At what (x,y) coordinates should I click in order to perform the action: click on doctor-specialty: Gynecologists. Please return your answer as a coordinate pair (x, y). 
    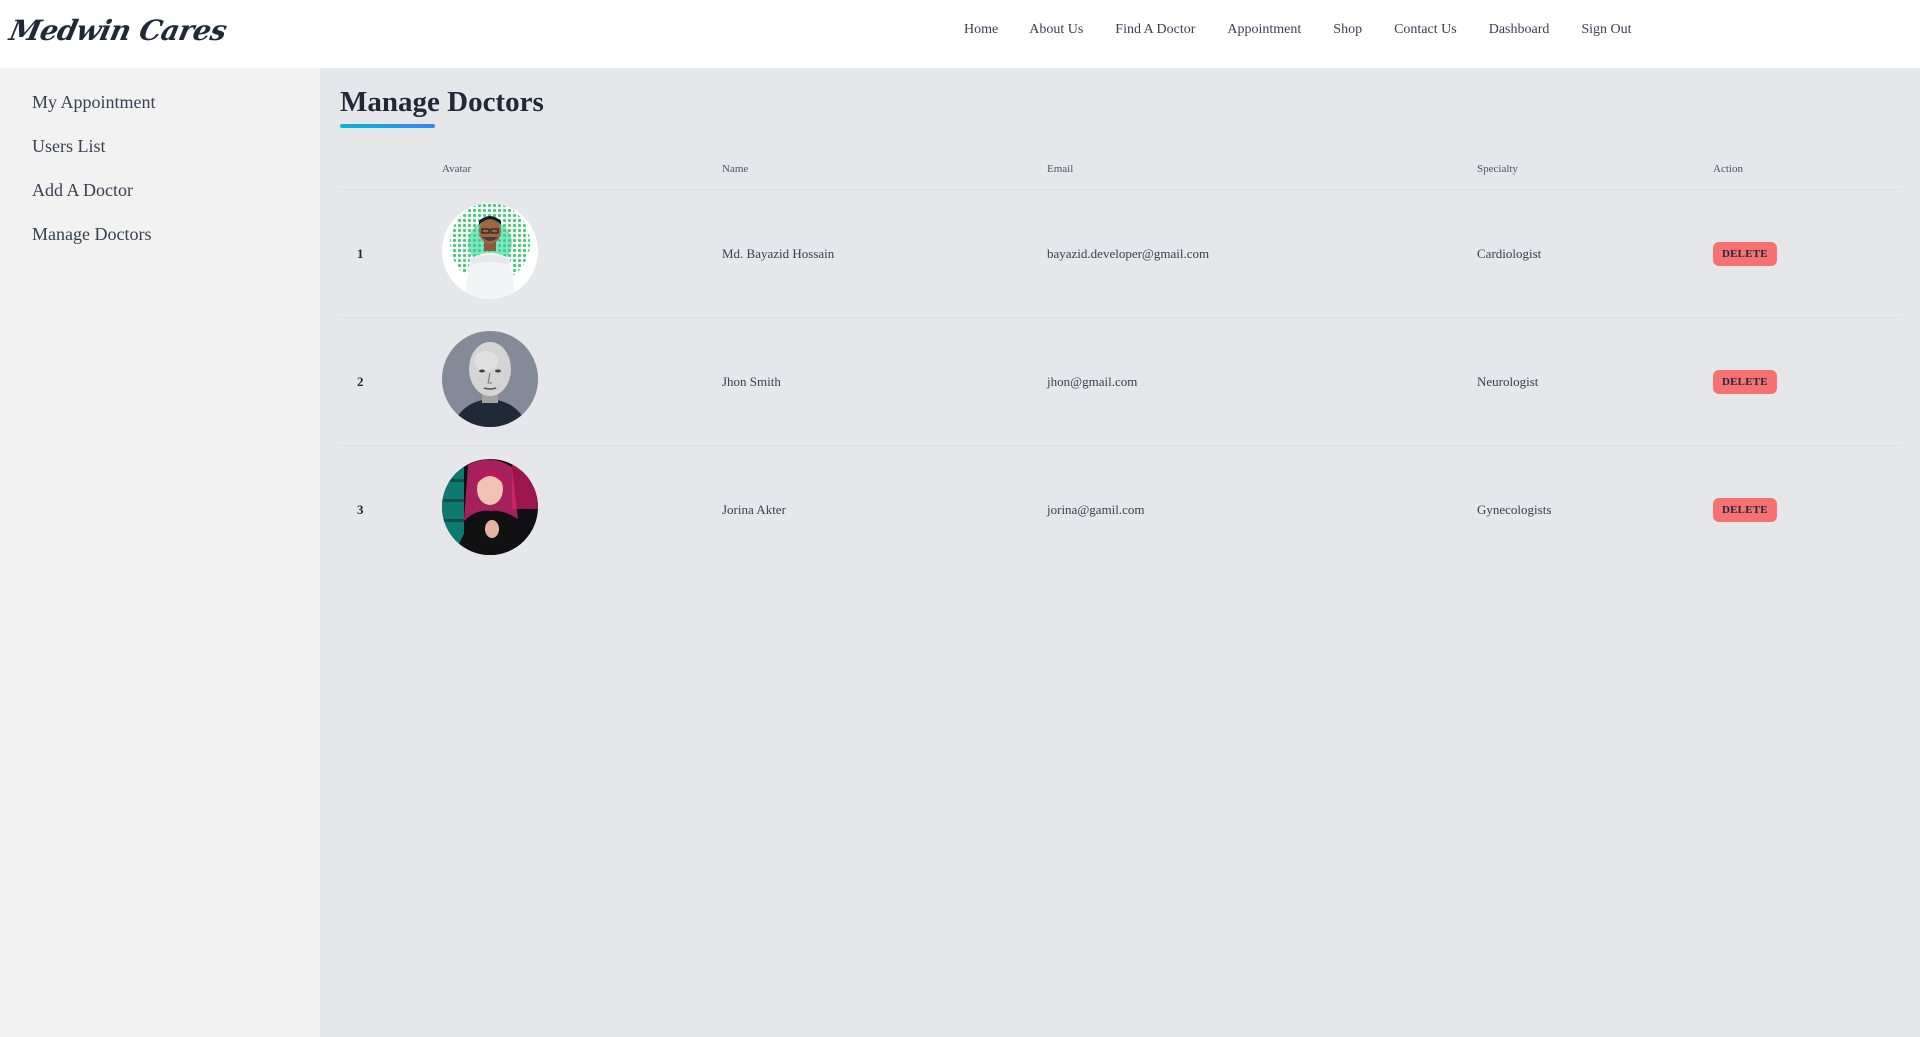
    Looking at the image, I should click on (1514, 509).